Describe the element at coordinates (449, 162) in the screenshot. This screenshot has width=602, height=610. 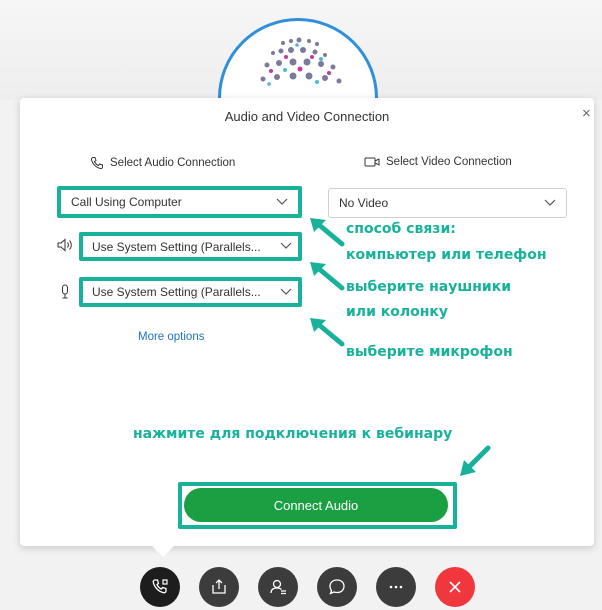
I see `video-section-text: Select Video Connection` at that location.